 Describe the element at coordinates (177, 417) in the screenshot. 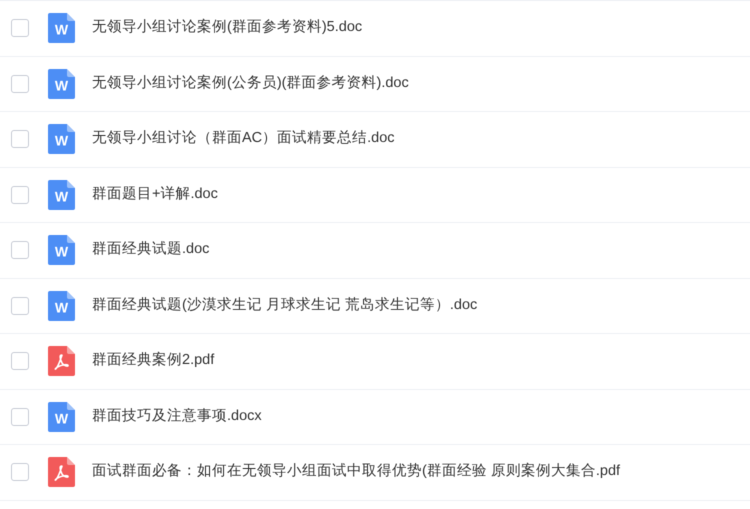

I see `file-name: 群面技巧及注意事项.docx` at that location.